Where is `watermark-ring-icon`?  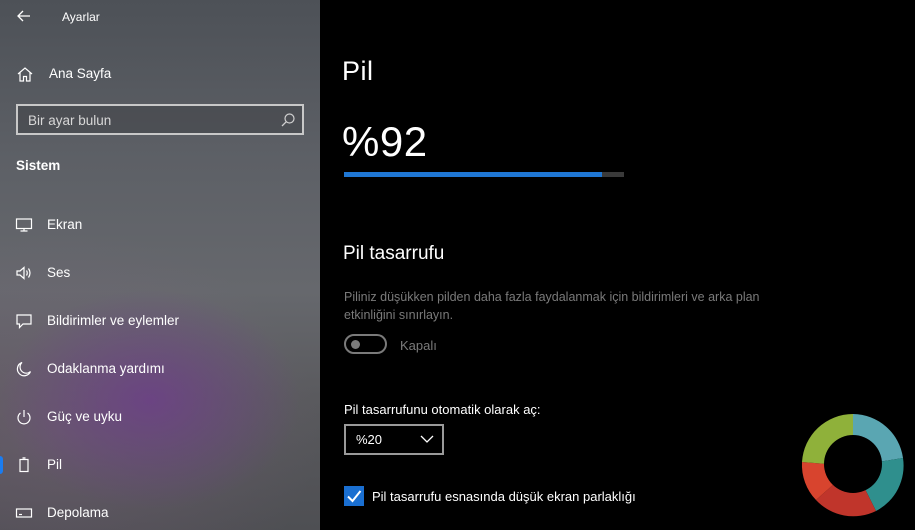
watermark-ring-icon is located at coordinates (852, 465).